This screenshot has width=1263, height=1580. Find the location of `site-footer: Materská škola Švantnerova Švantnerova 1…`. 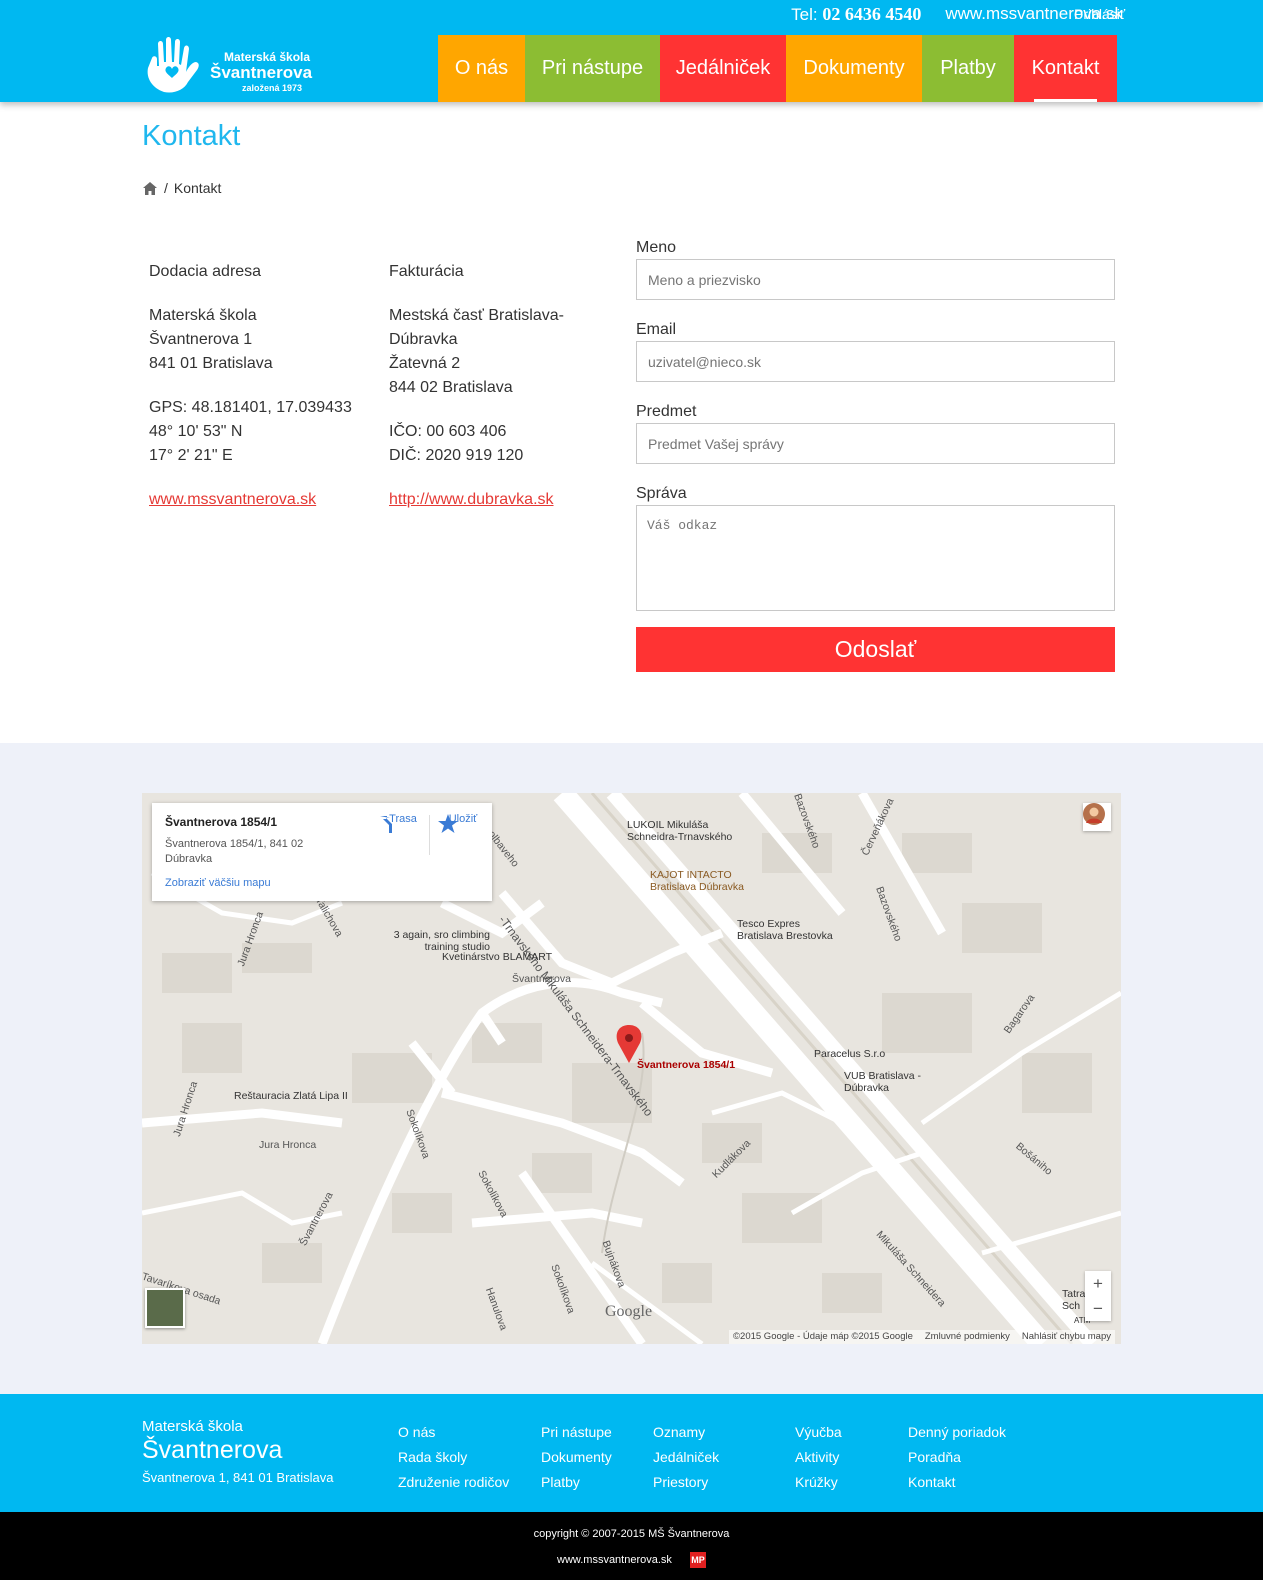

site-footer: Materská škola Švantnerova Švantnerova 1… is located at coordinates (631, 1453).